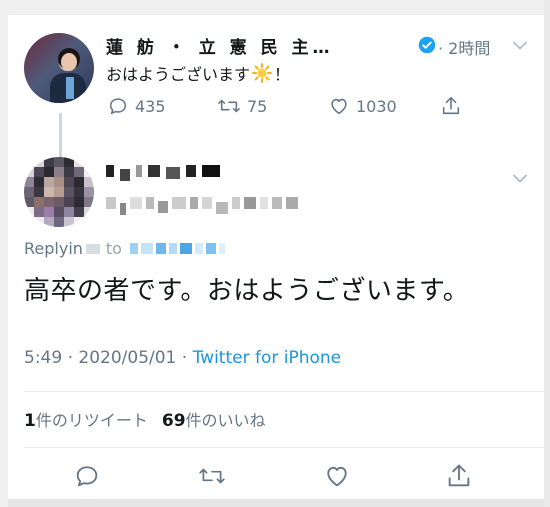  Describe the element at coordinates (376, 106) in the screenshot. I see `like-count: 1030` at that location.